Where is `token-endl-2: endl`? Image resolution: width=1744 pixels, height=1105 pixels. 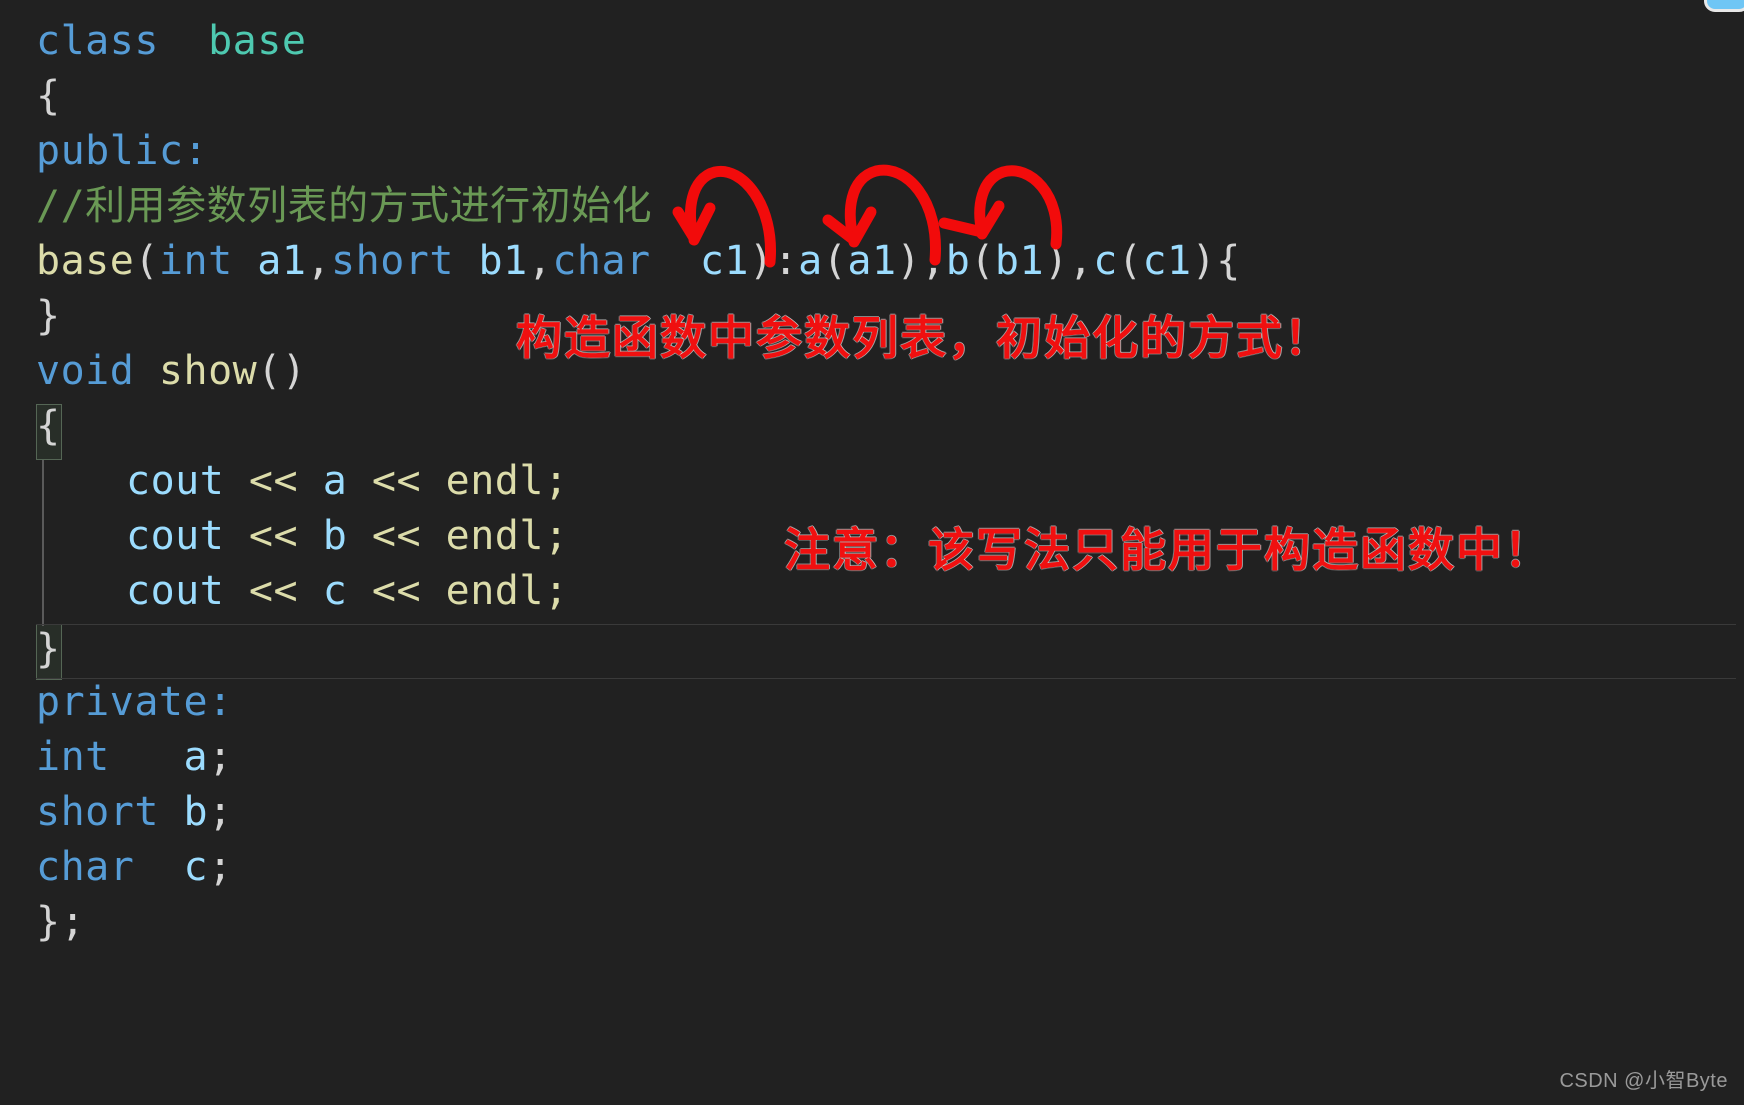 token-endl-2: endl is located at coordinates (494, 536).